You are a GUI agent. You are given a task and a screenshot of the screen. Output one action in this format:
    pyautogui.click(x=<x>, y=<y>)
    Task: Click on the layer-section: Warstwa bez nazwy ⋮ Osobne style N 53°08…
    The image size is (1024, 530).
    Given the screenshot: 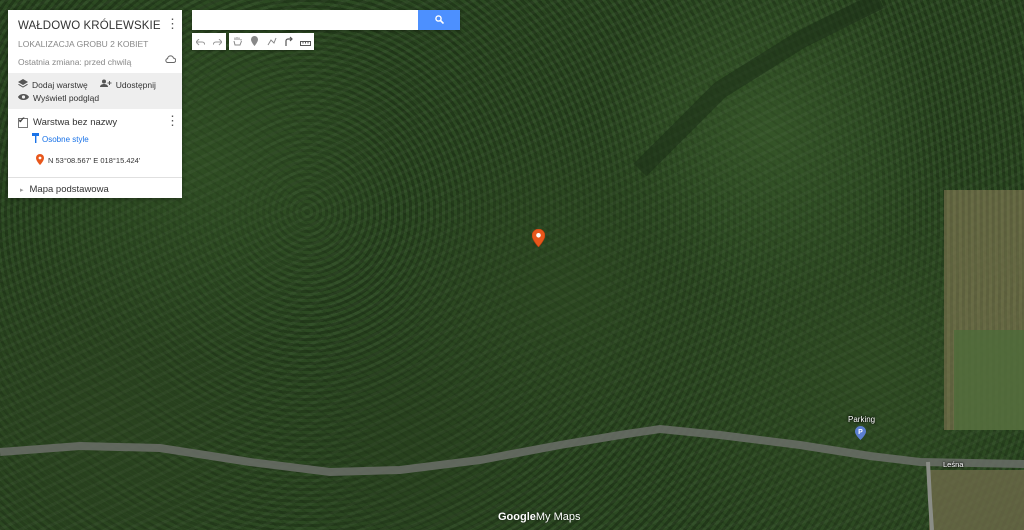 What is the action you would take?
    pyautogui.click(x=95, y=143)
    